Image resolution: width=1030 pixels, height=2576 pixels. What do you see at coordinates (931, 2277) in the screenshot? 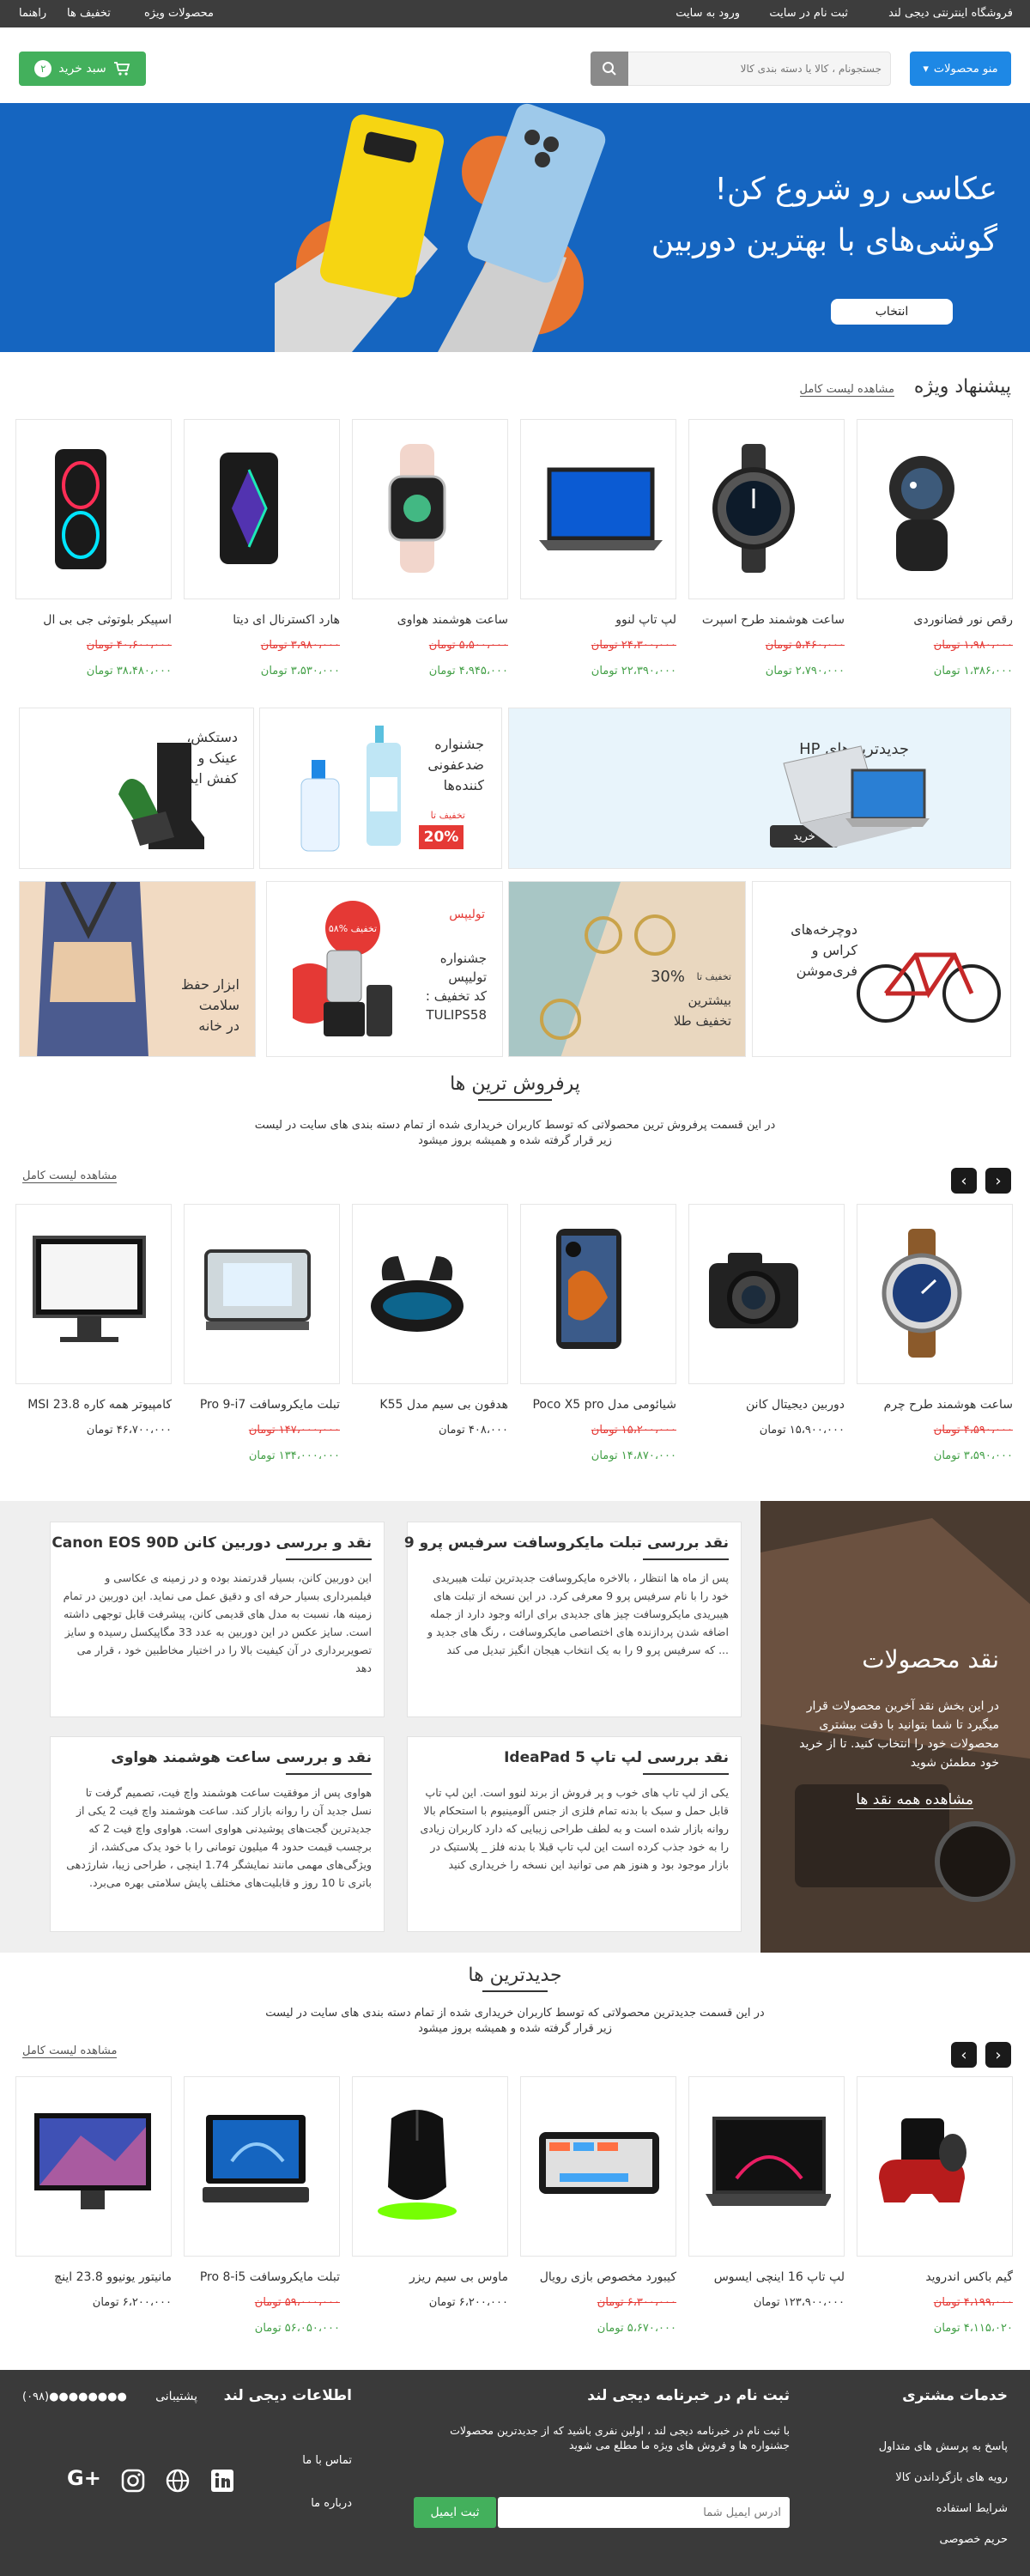
I see `product-name: گیم باکس اندروید` at bounding box center [931, 2277].